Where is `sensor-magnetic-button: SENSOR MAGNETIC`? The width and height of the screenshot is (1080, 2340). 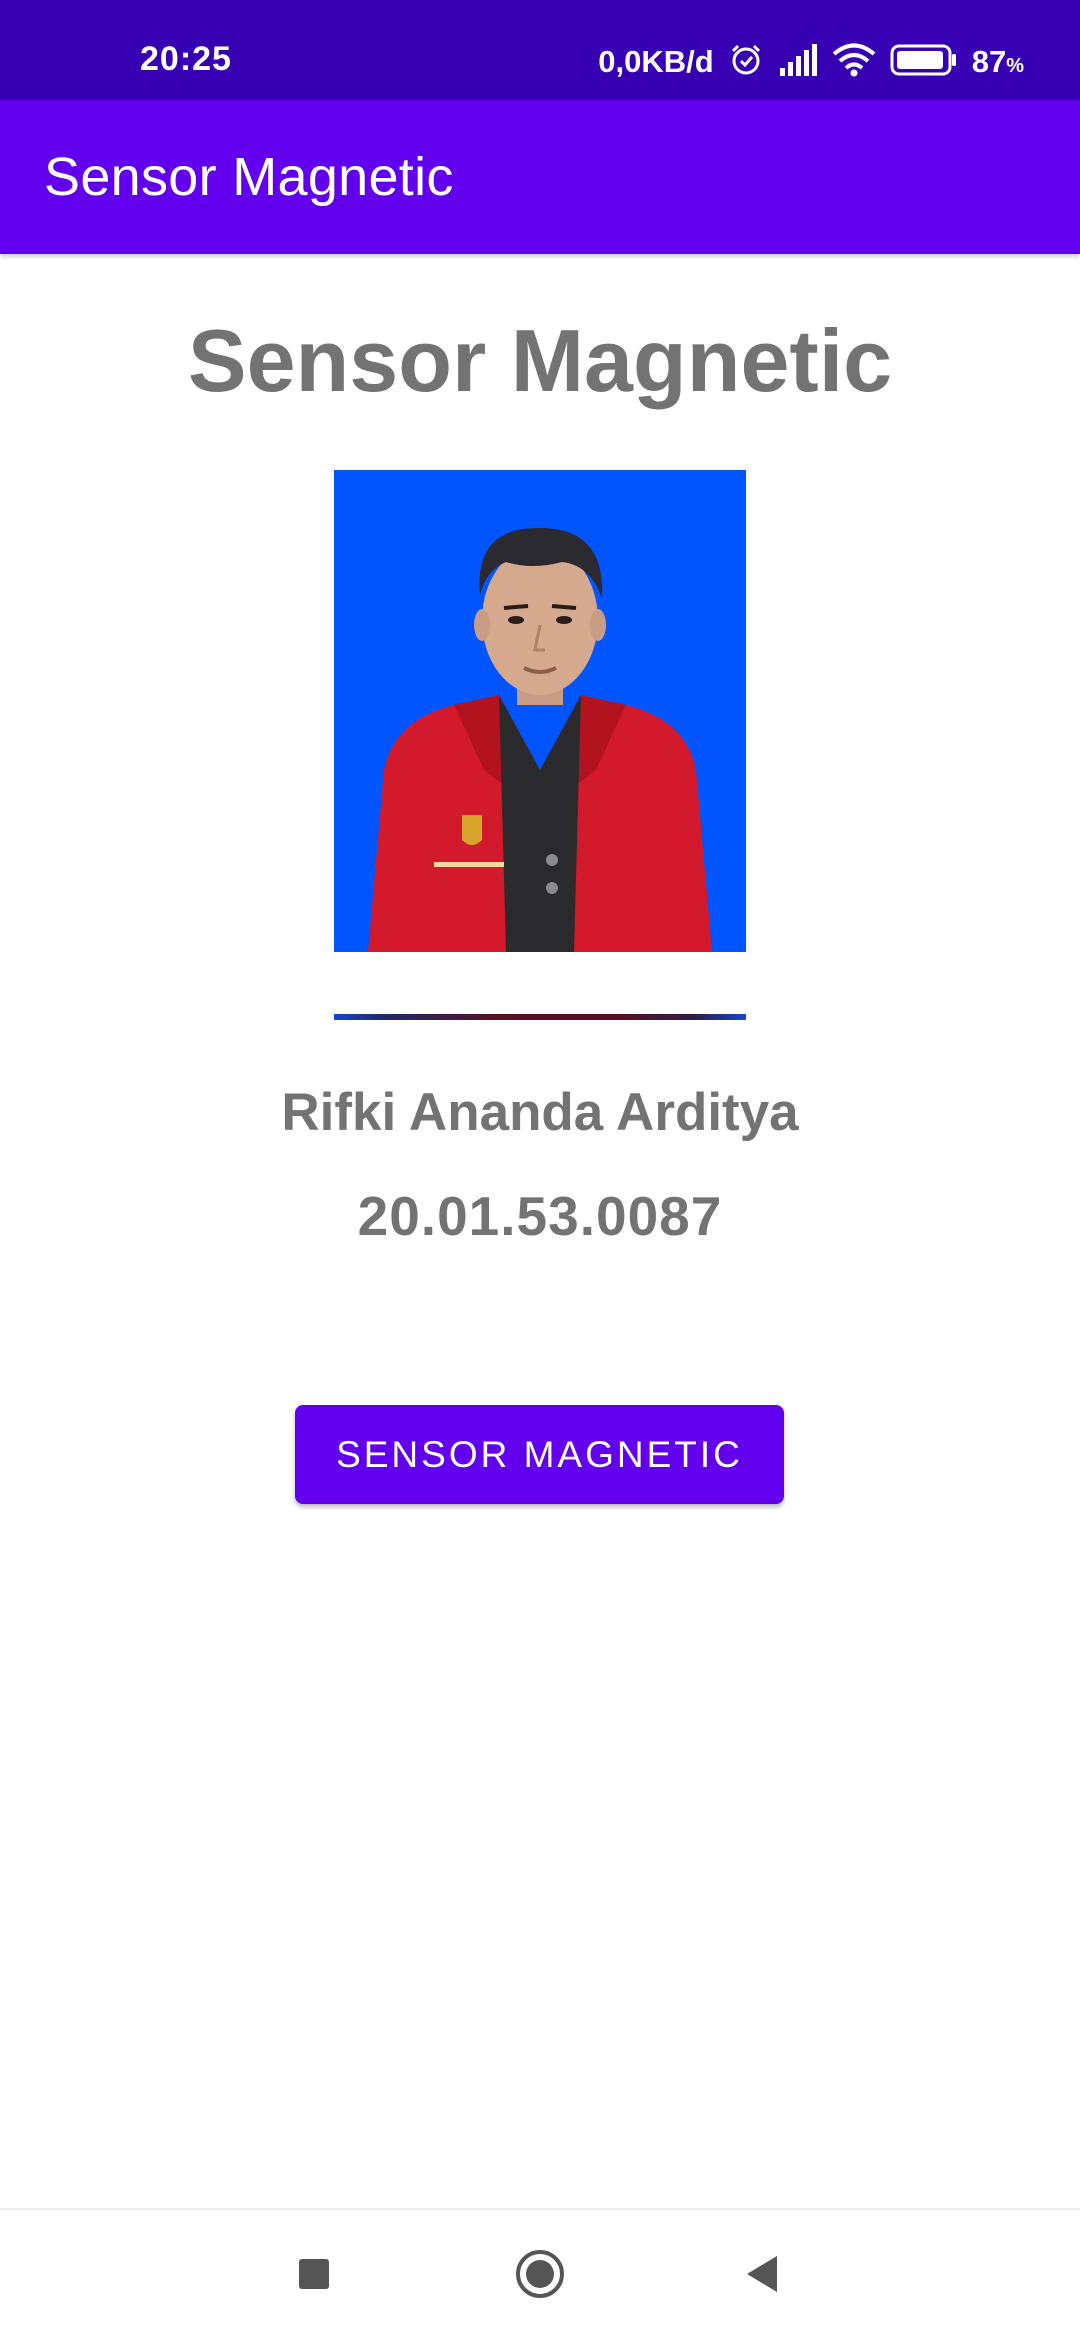
sensor-magnetic-button: SENSOR MAGNETIC is located at coordinates (539, 1454).